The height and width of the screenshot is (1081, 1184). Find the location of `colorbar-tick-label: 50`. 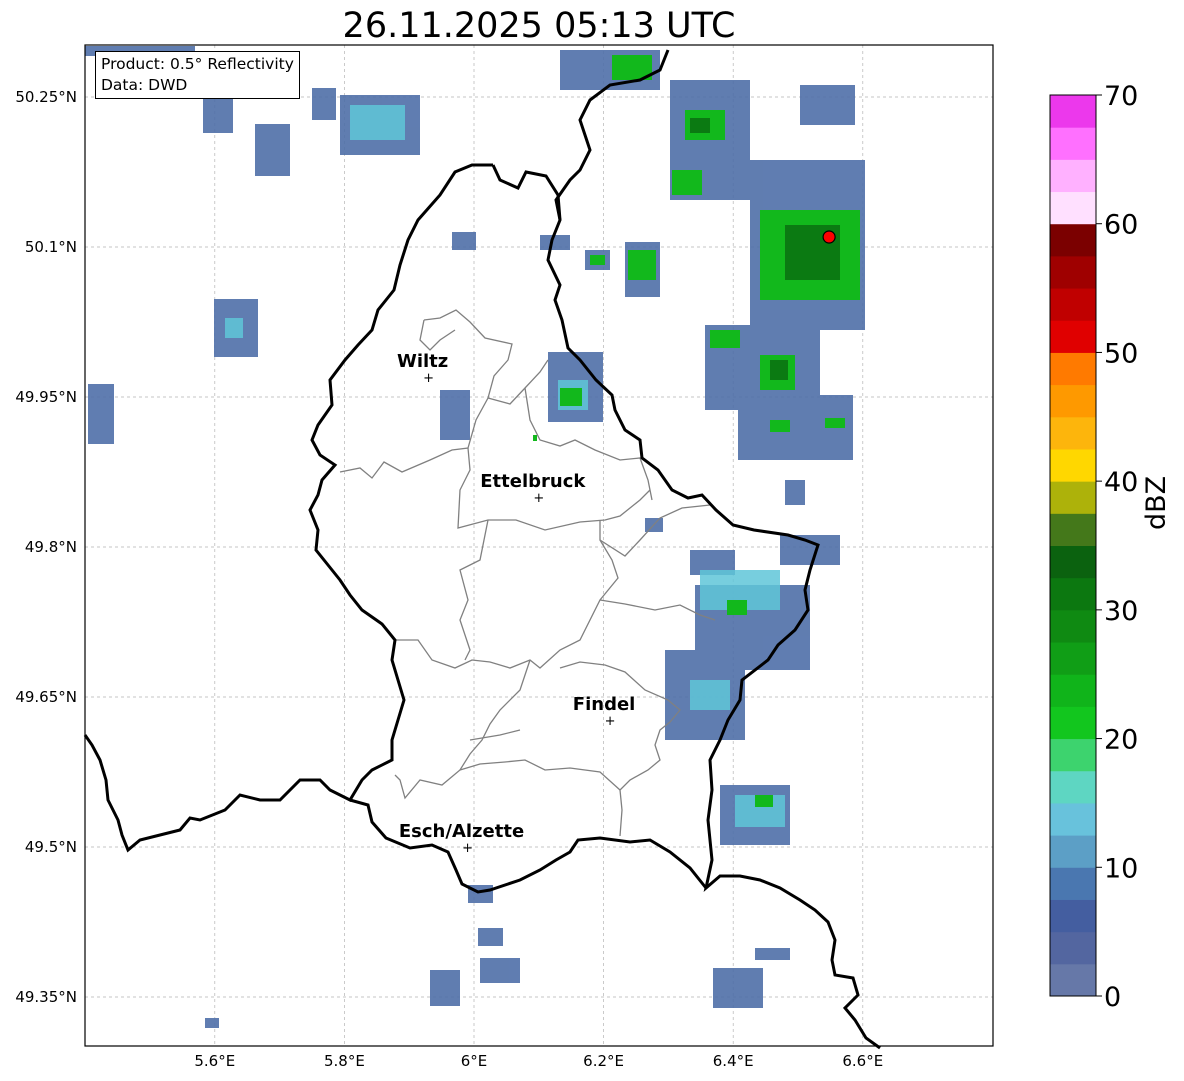

colorbar-tick-label: 50 is located at coordinates (1121, 353).